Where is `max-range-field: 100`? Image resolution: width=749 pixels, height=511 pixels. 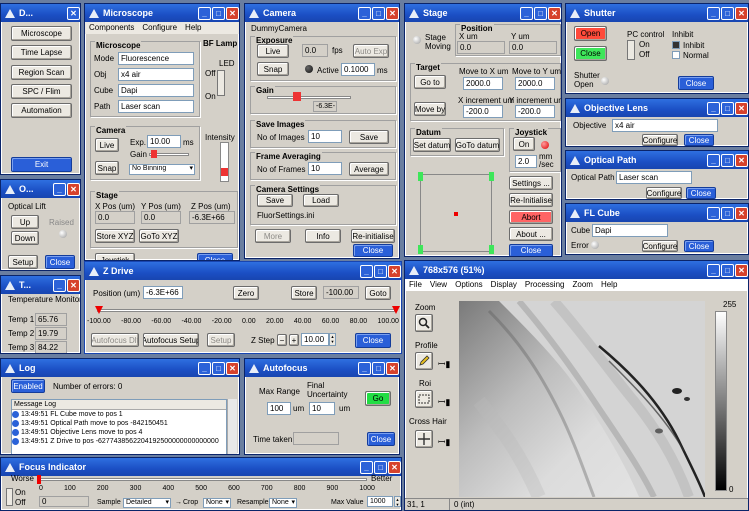 max-range-field: 100 is located at coordinates (279, 408).